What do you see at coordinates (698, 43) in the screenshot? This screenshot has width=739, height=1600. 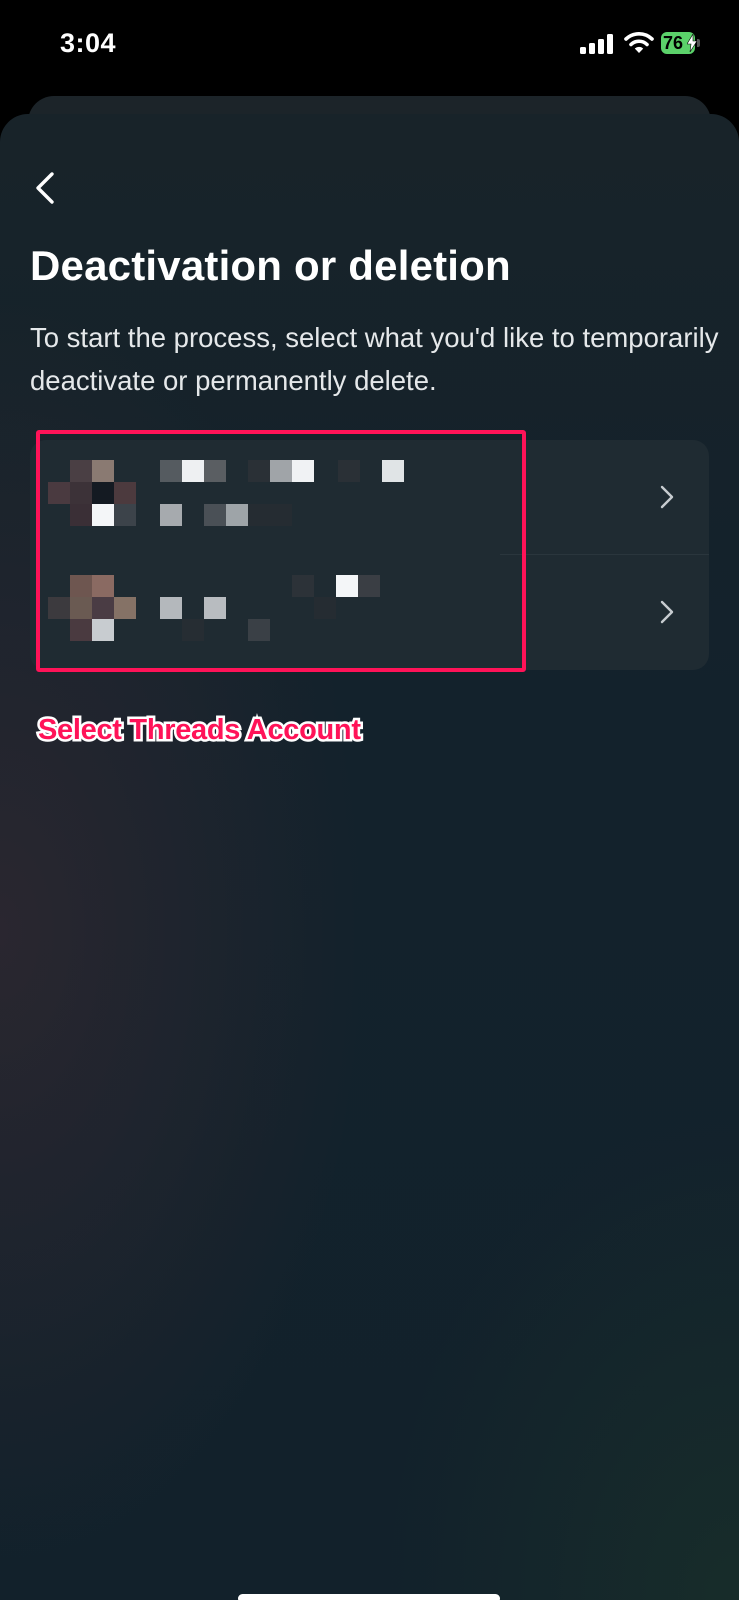 I see `battery-nub` at bounding box center [698, 43].